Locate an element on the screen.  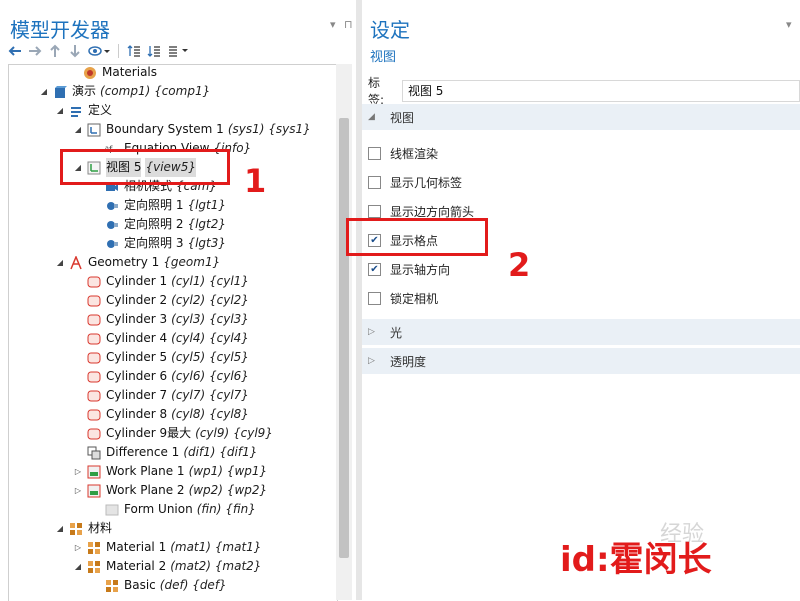
tree-item: ▷ Work Plane 1 (wp1) {wp1} is located at coordinates (170, 471).